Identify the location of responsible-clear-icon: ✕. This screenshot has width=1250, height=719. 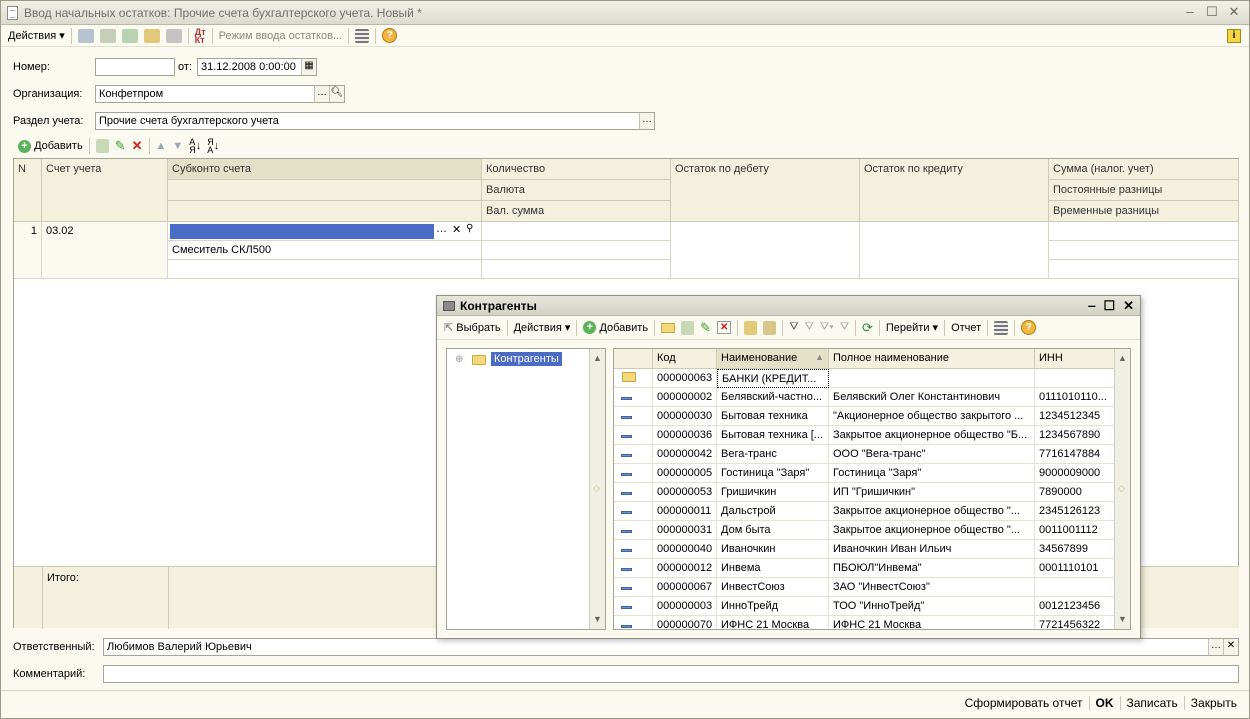
(1230, 647).